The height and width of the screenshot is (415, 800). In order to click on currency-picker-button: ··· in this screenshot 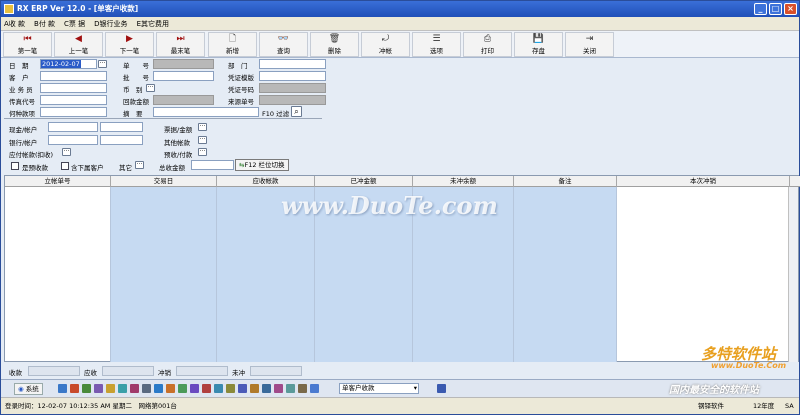, I will do `click(150, 88)`.